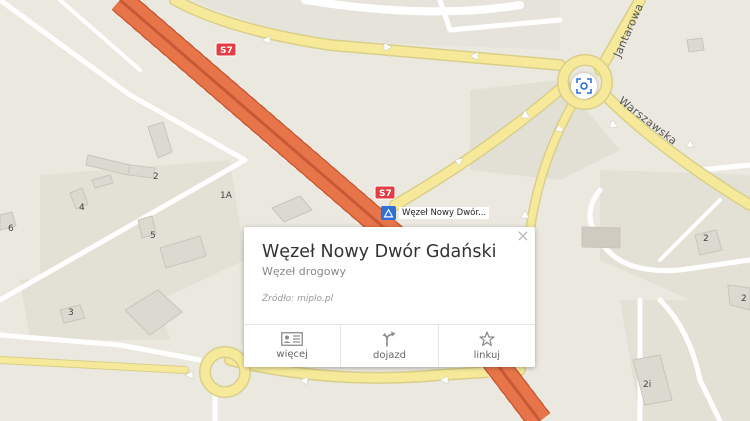 The width and height of the screenshot is (750, 421). Describe the element at coordinates (82, 208) in the screenshot. I see `house-number: 4` at that location.